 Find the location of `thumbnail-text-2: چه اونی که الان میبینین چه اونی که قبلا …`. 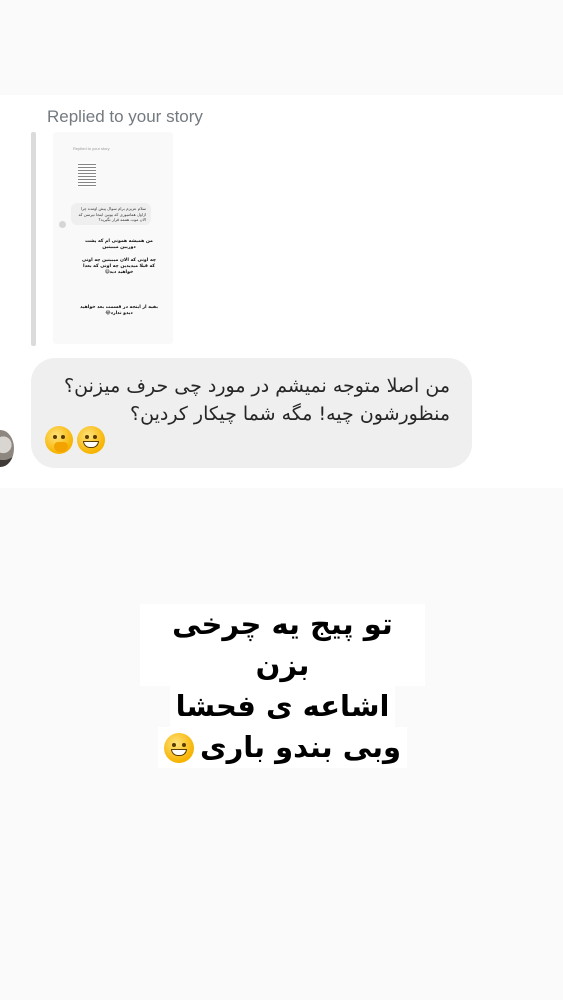

thumbnail-text-2: چه اونی که الان میبینین چه اونی که قبلا … is located at coordinates (119, 266).